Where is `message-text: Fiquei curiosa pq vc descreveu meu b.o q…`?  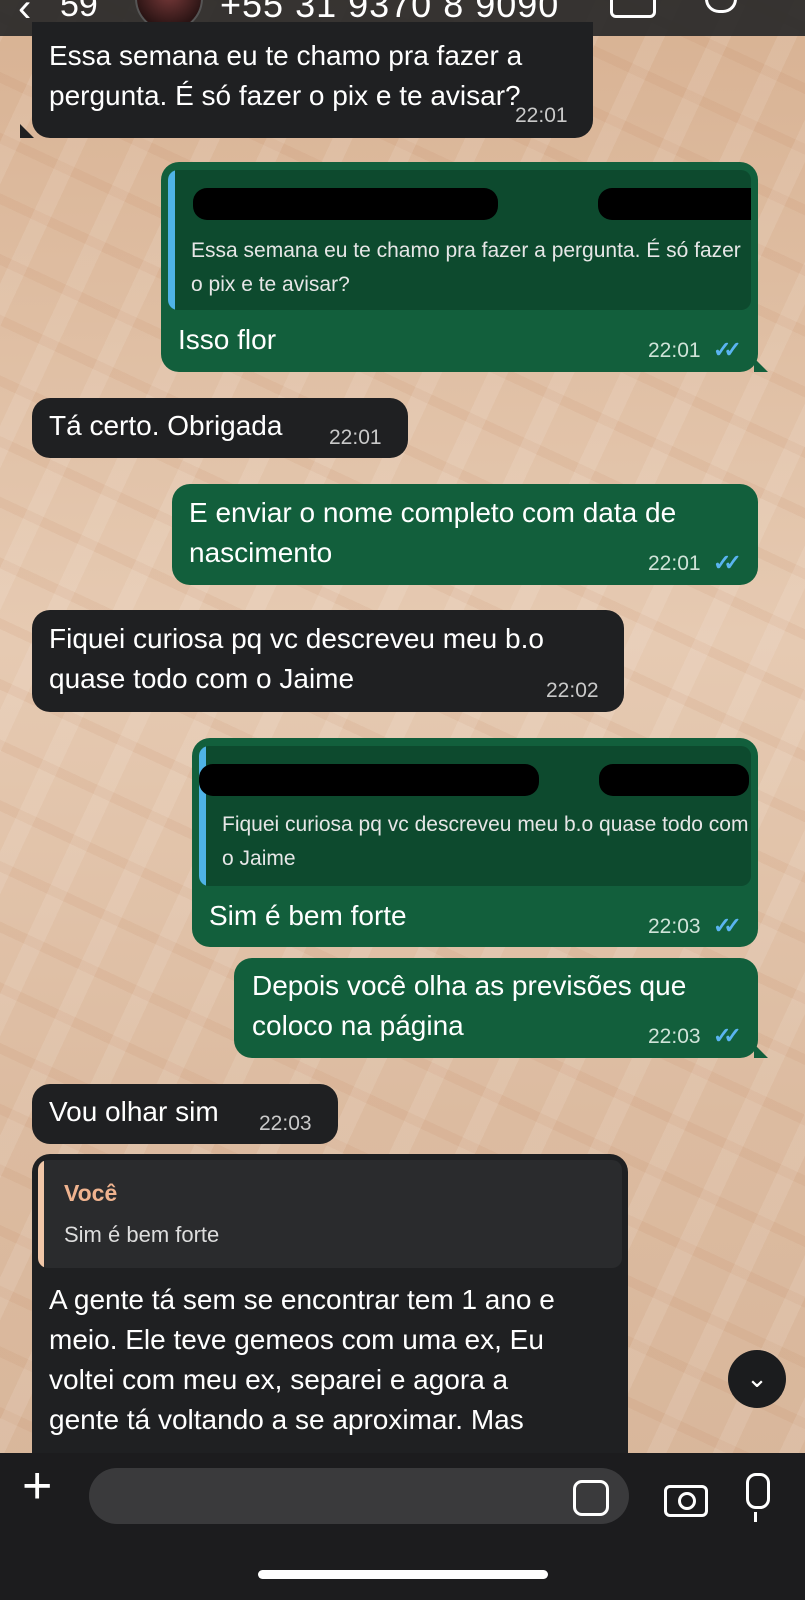
message-text: Fiquei curiosa pq vc descreveu meu b.o q… is located at coordinates (296, 658).